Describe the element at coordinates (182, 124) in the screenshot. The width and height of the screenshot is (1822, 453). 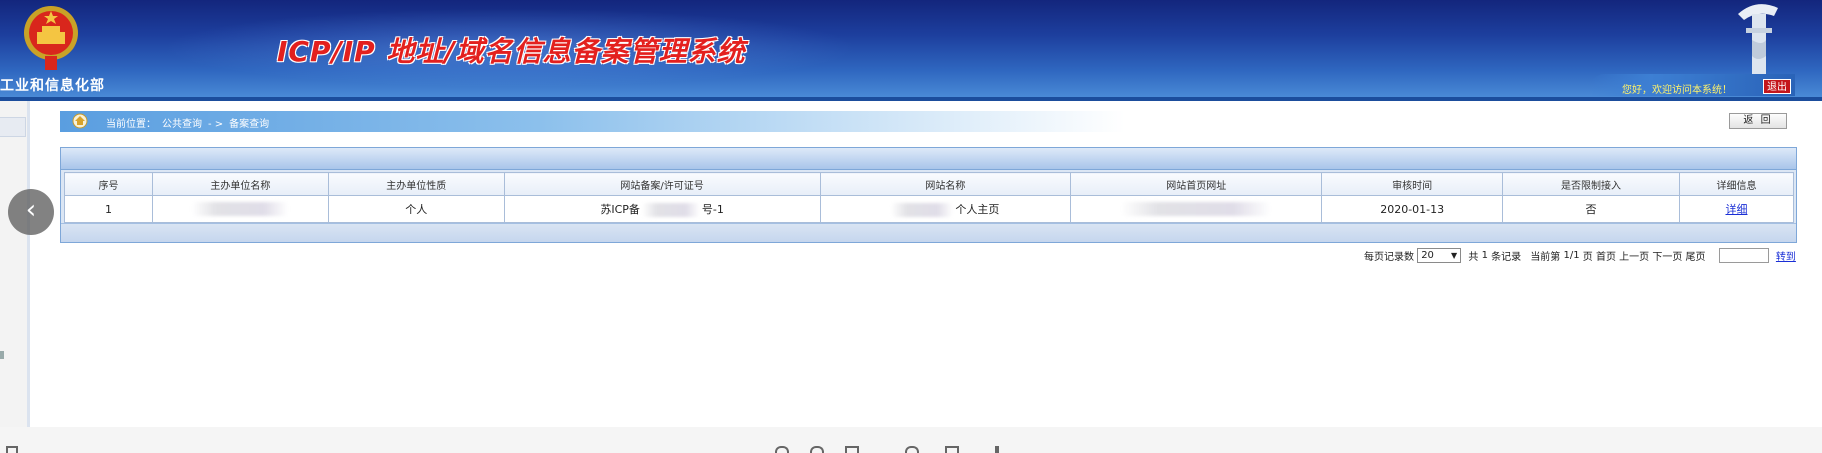
I see `breadcrumb-level1: 公共查询` at that location.